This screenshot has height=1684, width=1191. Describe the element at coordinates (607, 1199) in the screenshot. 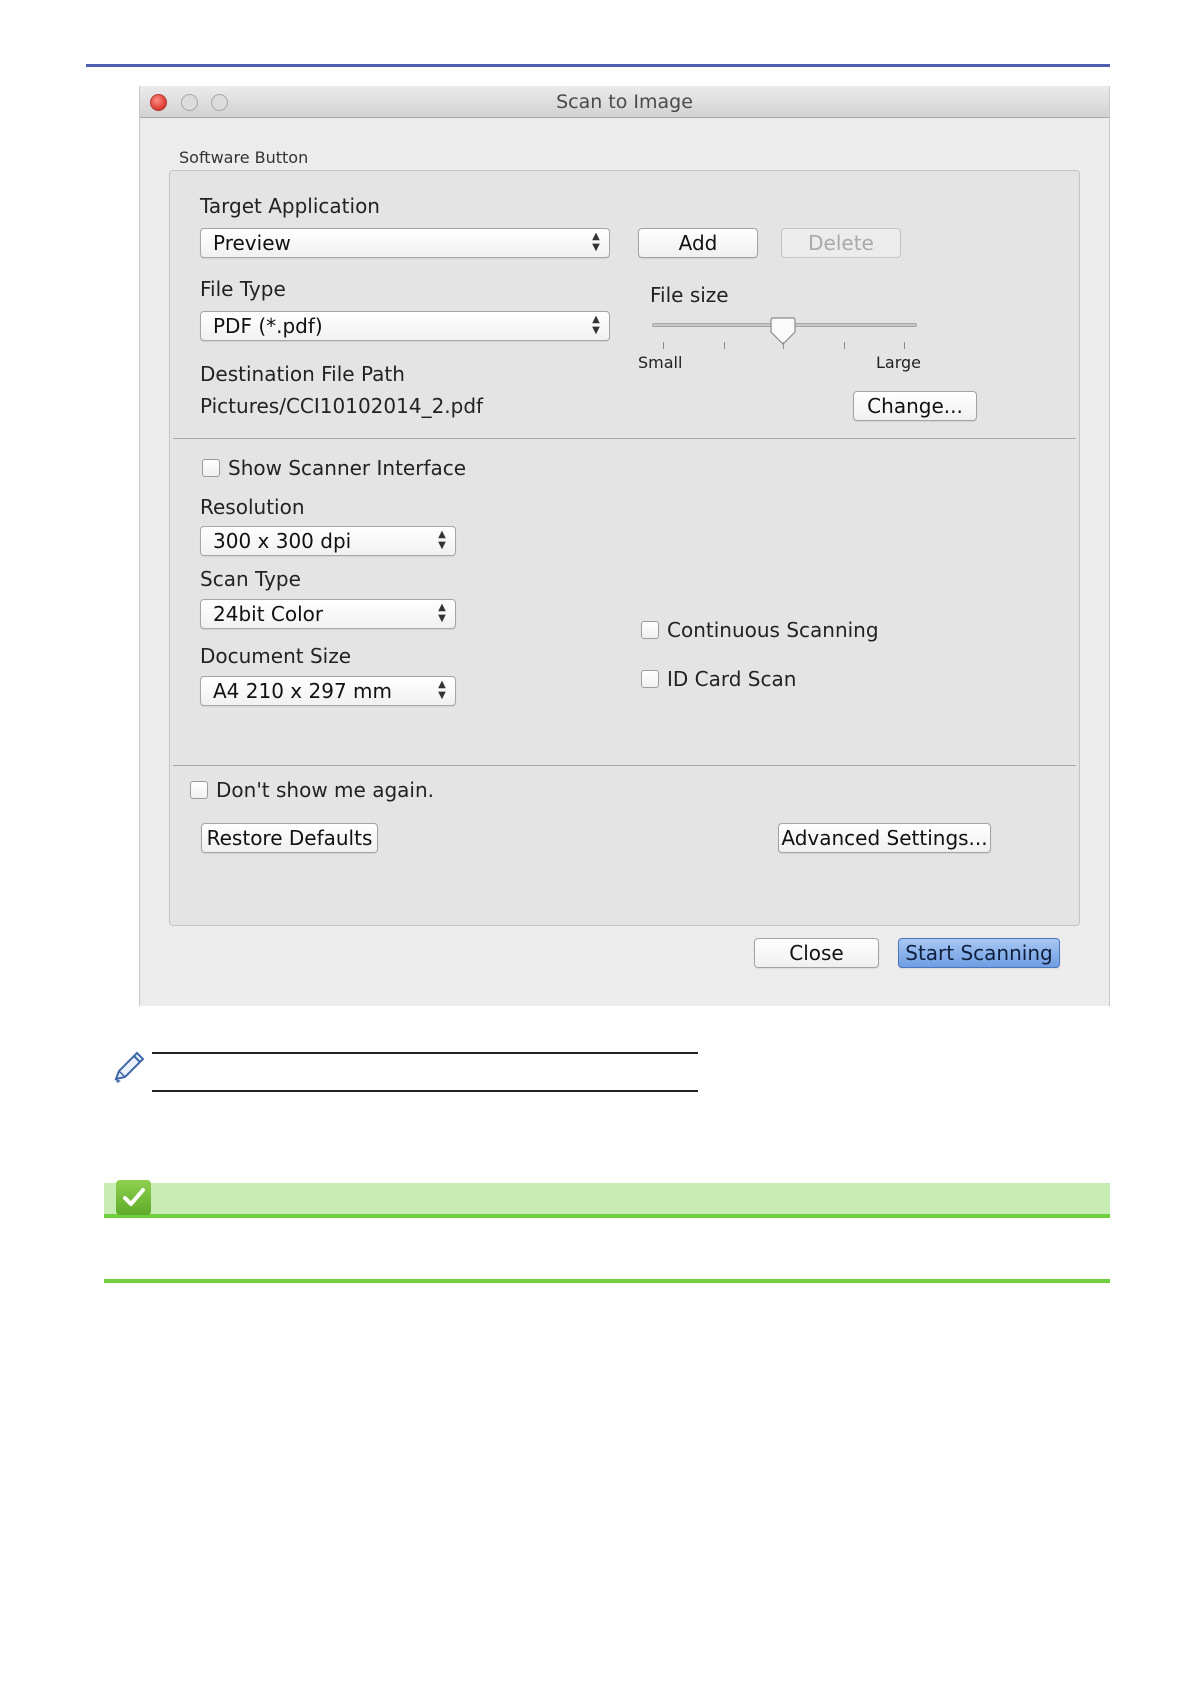

I see `related-information-bar` at that location.